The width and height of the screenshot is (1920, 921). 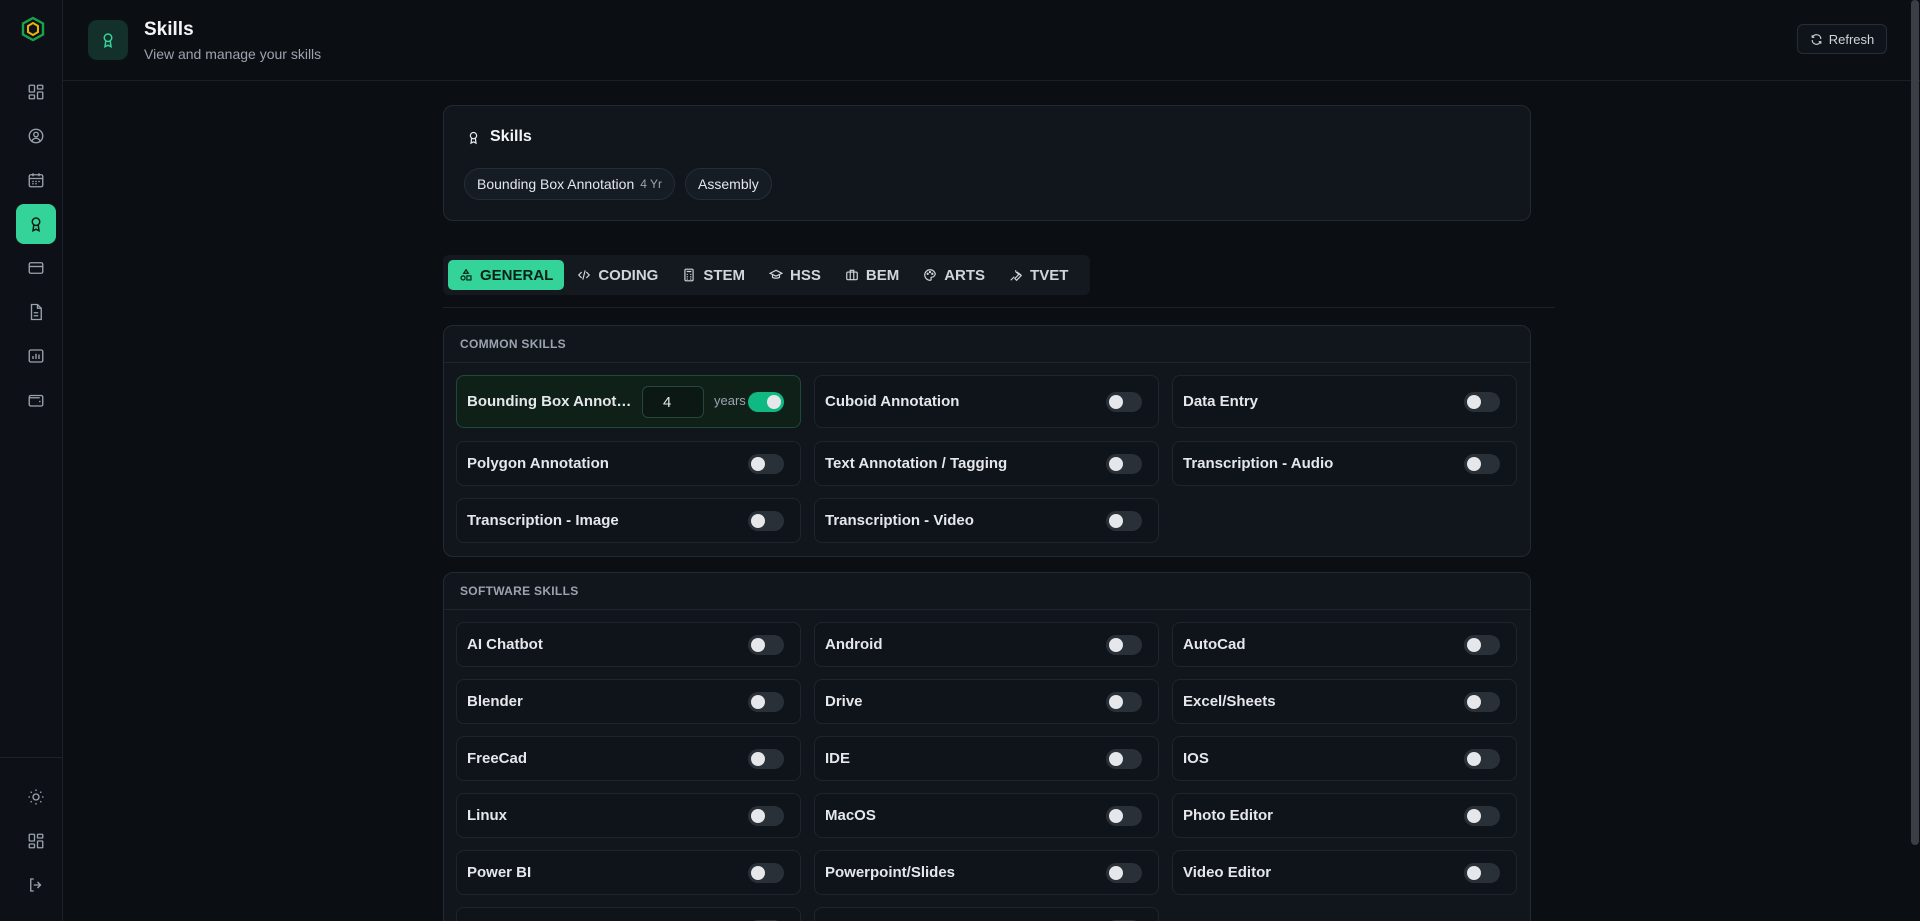 I want to click on document-icon, so click(x=36, y=312).